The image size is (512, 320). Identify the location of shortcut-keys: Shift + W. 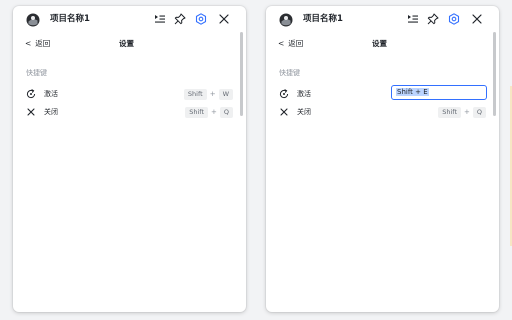
(208, 94).